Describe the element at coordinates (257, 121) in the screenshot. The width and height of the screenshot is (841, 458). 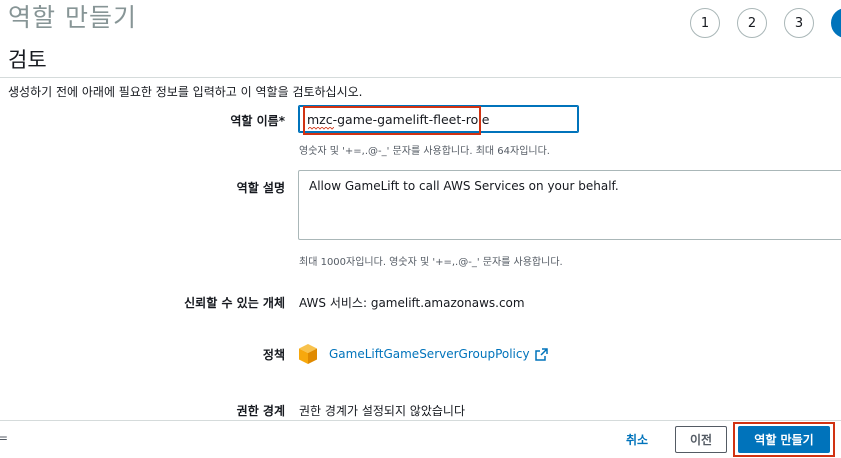
I see `role-name-label: 역할 이름*` at that location.